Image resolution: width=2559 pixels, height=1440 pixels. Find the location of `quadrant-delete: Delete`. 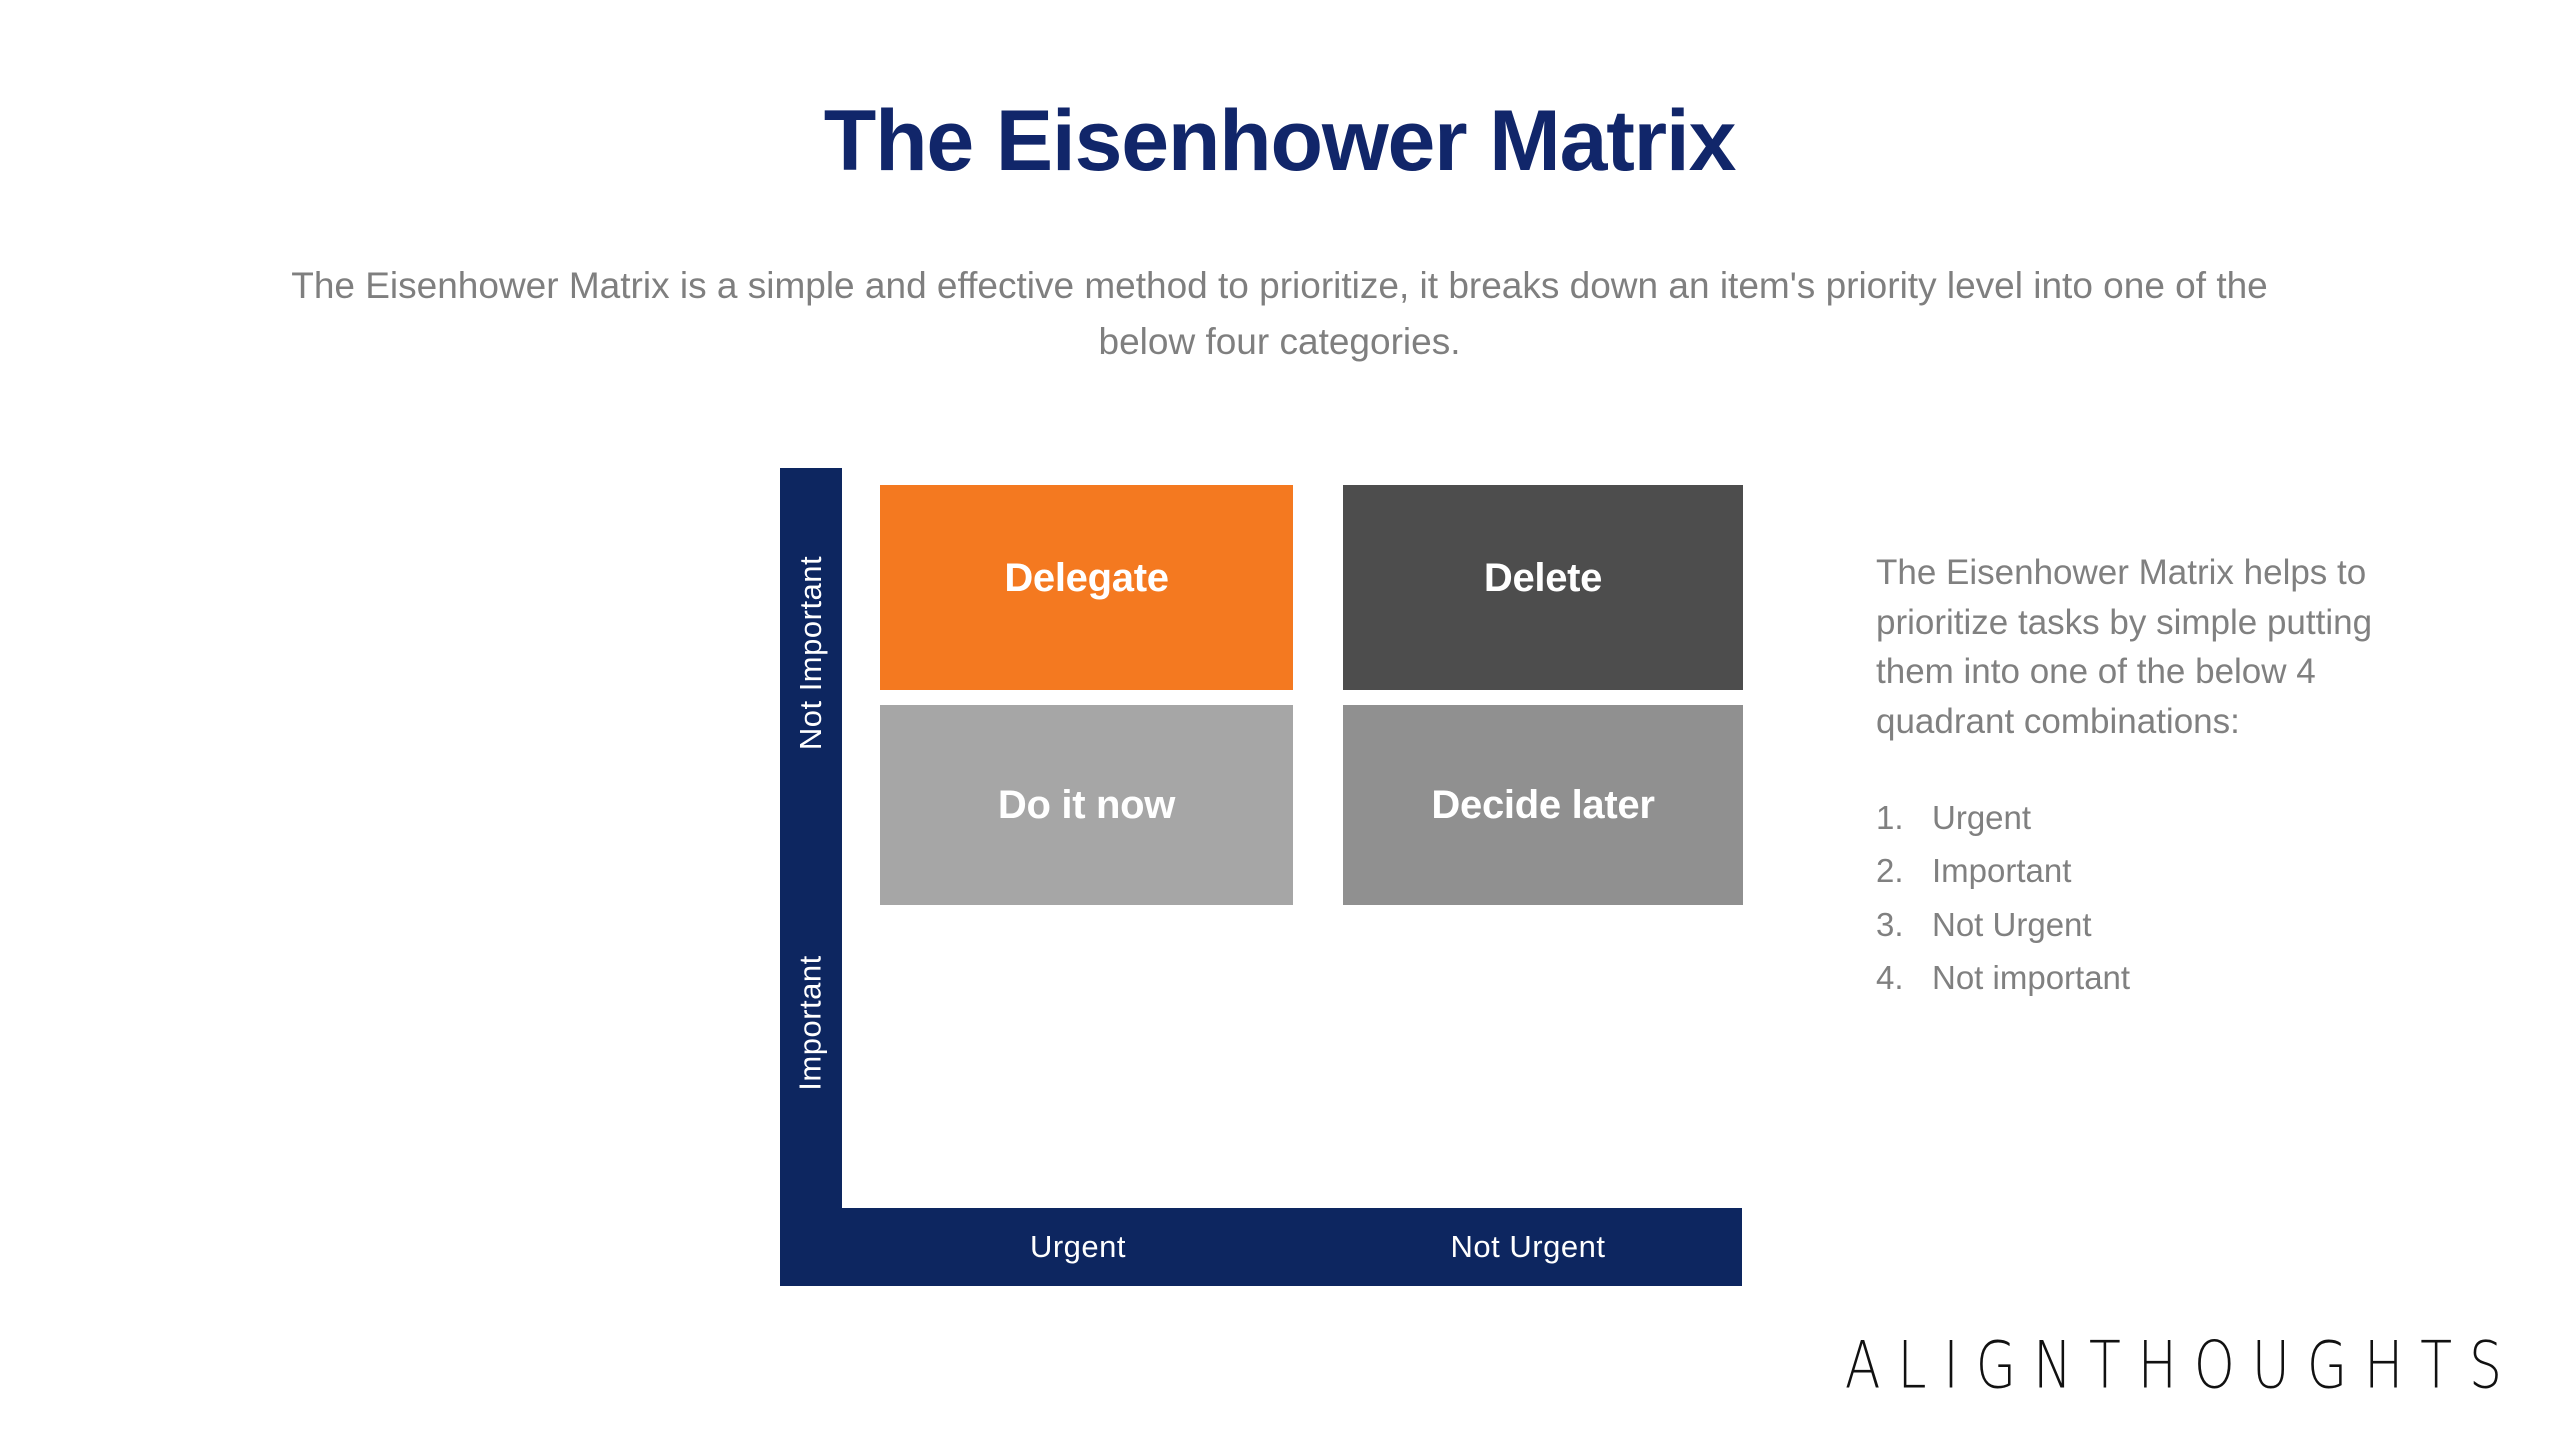

quadrant-delete: Delete is located at coordinates (1543, 587).